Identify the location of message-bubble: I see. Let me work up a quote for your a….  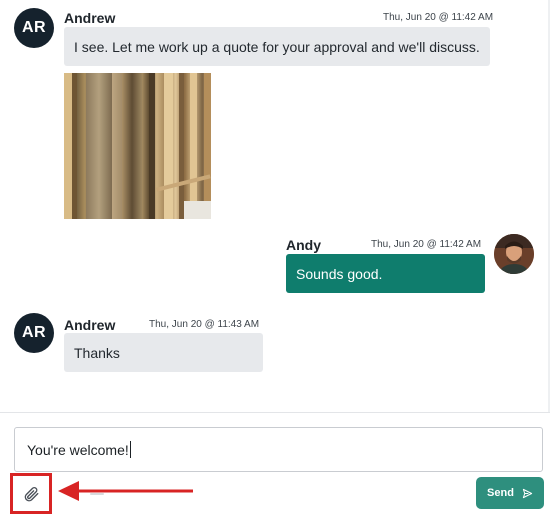
(277, 46).